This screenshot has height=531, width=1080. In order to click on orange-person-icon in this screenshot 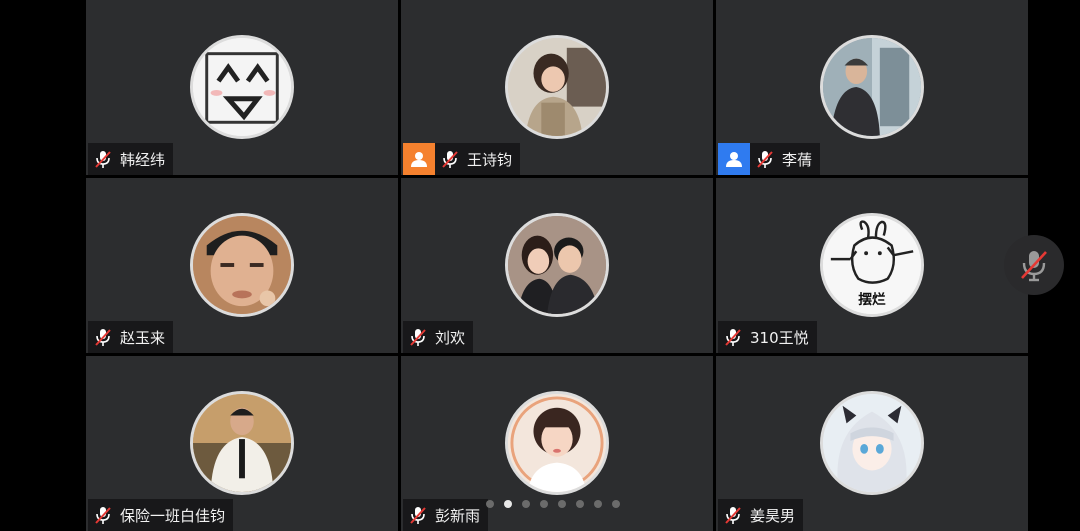, I will do `click(419, 159)`.